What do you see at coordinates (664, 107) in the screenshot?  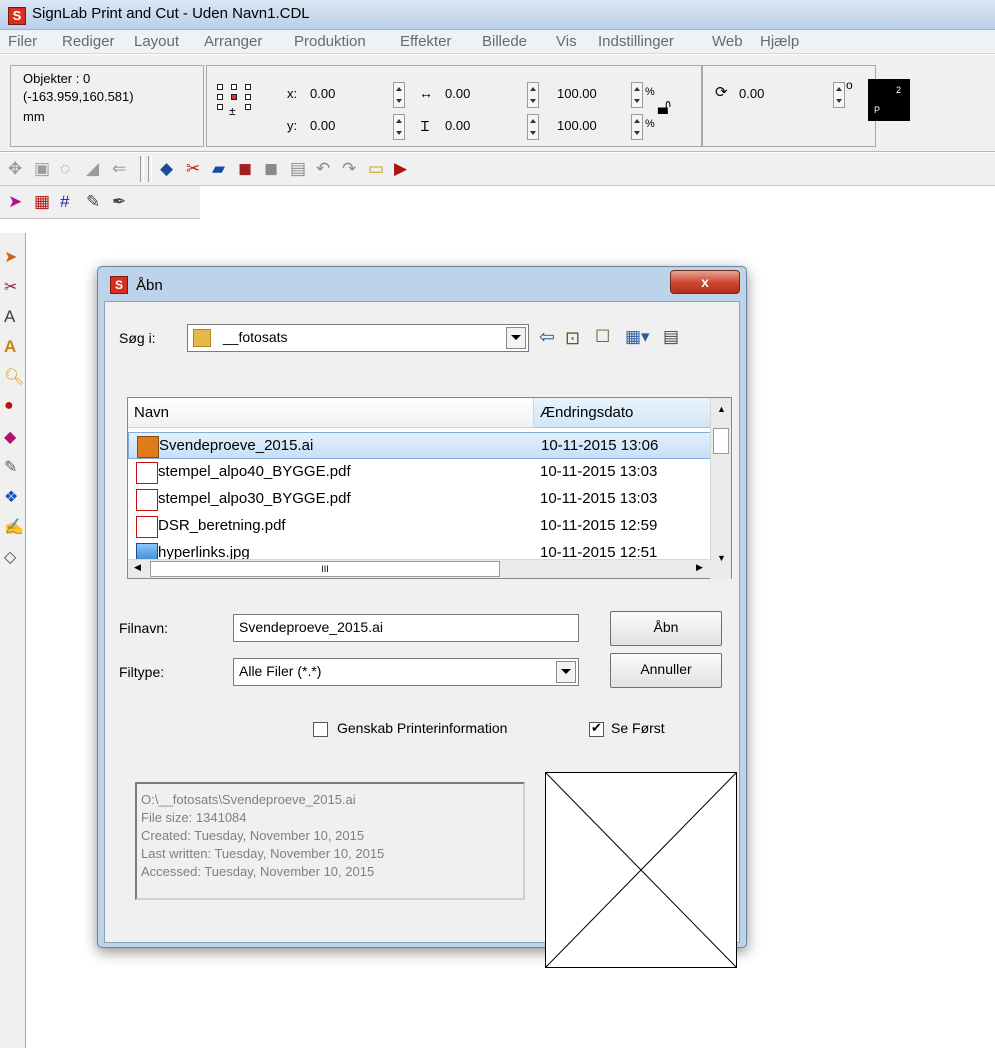 I see `lock-icon: 🔓︎` at bounding box center [664, 107].